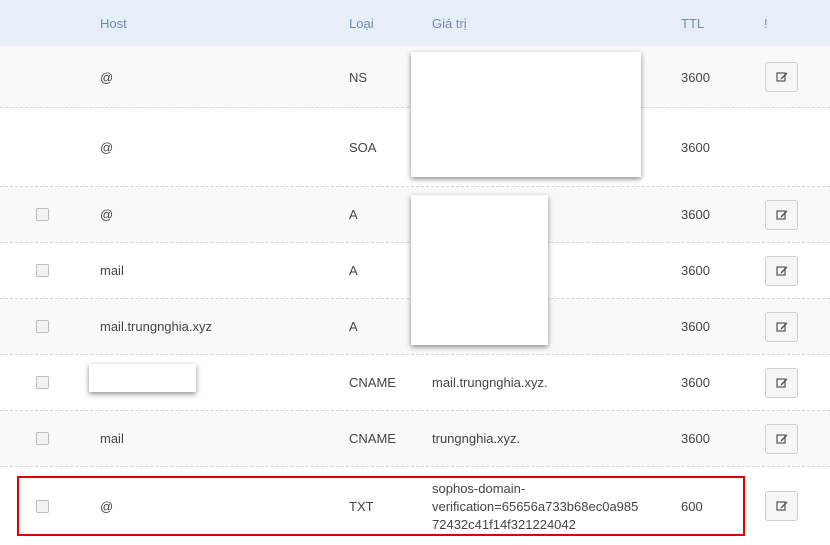  Describe the element at coordinates (381, 506) in the screenshot. I see `highlight-box` at that location.